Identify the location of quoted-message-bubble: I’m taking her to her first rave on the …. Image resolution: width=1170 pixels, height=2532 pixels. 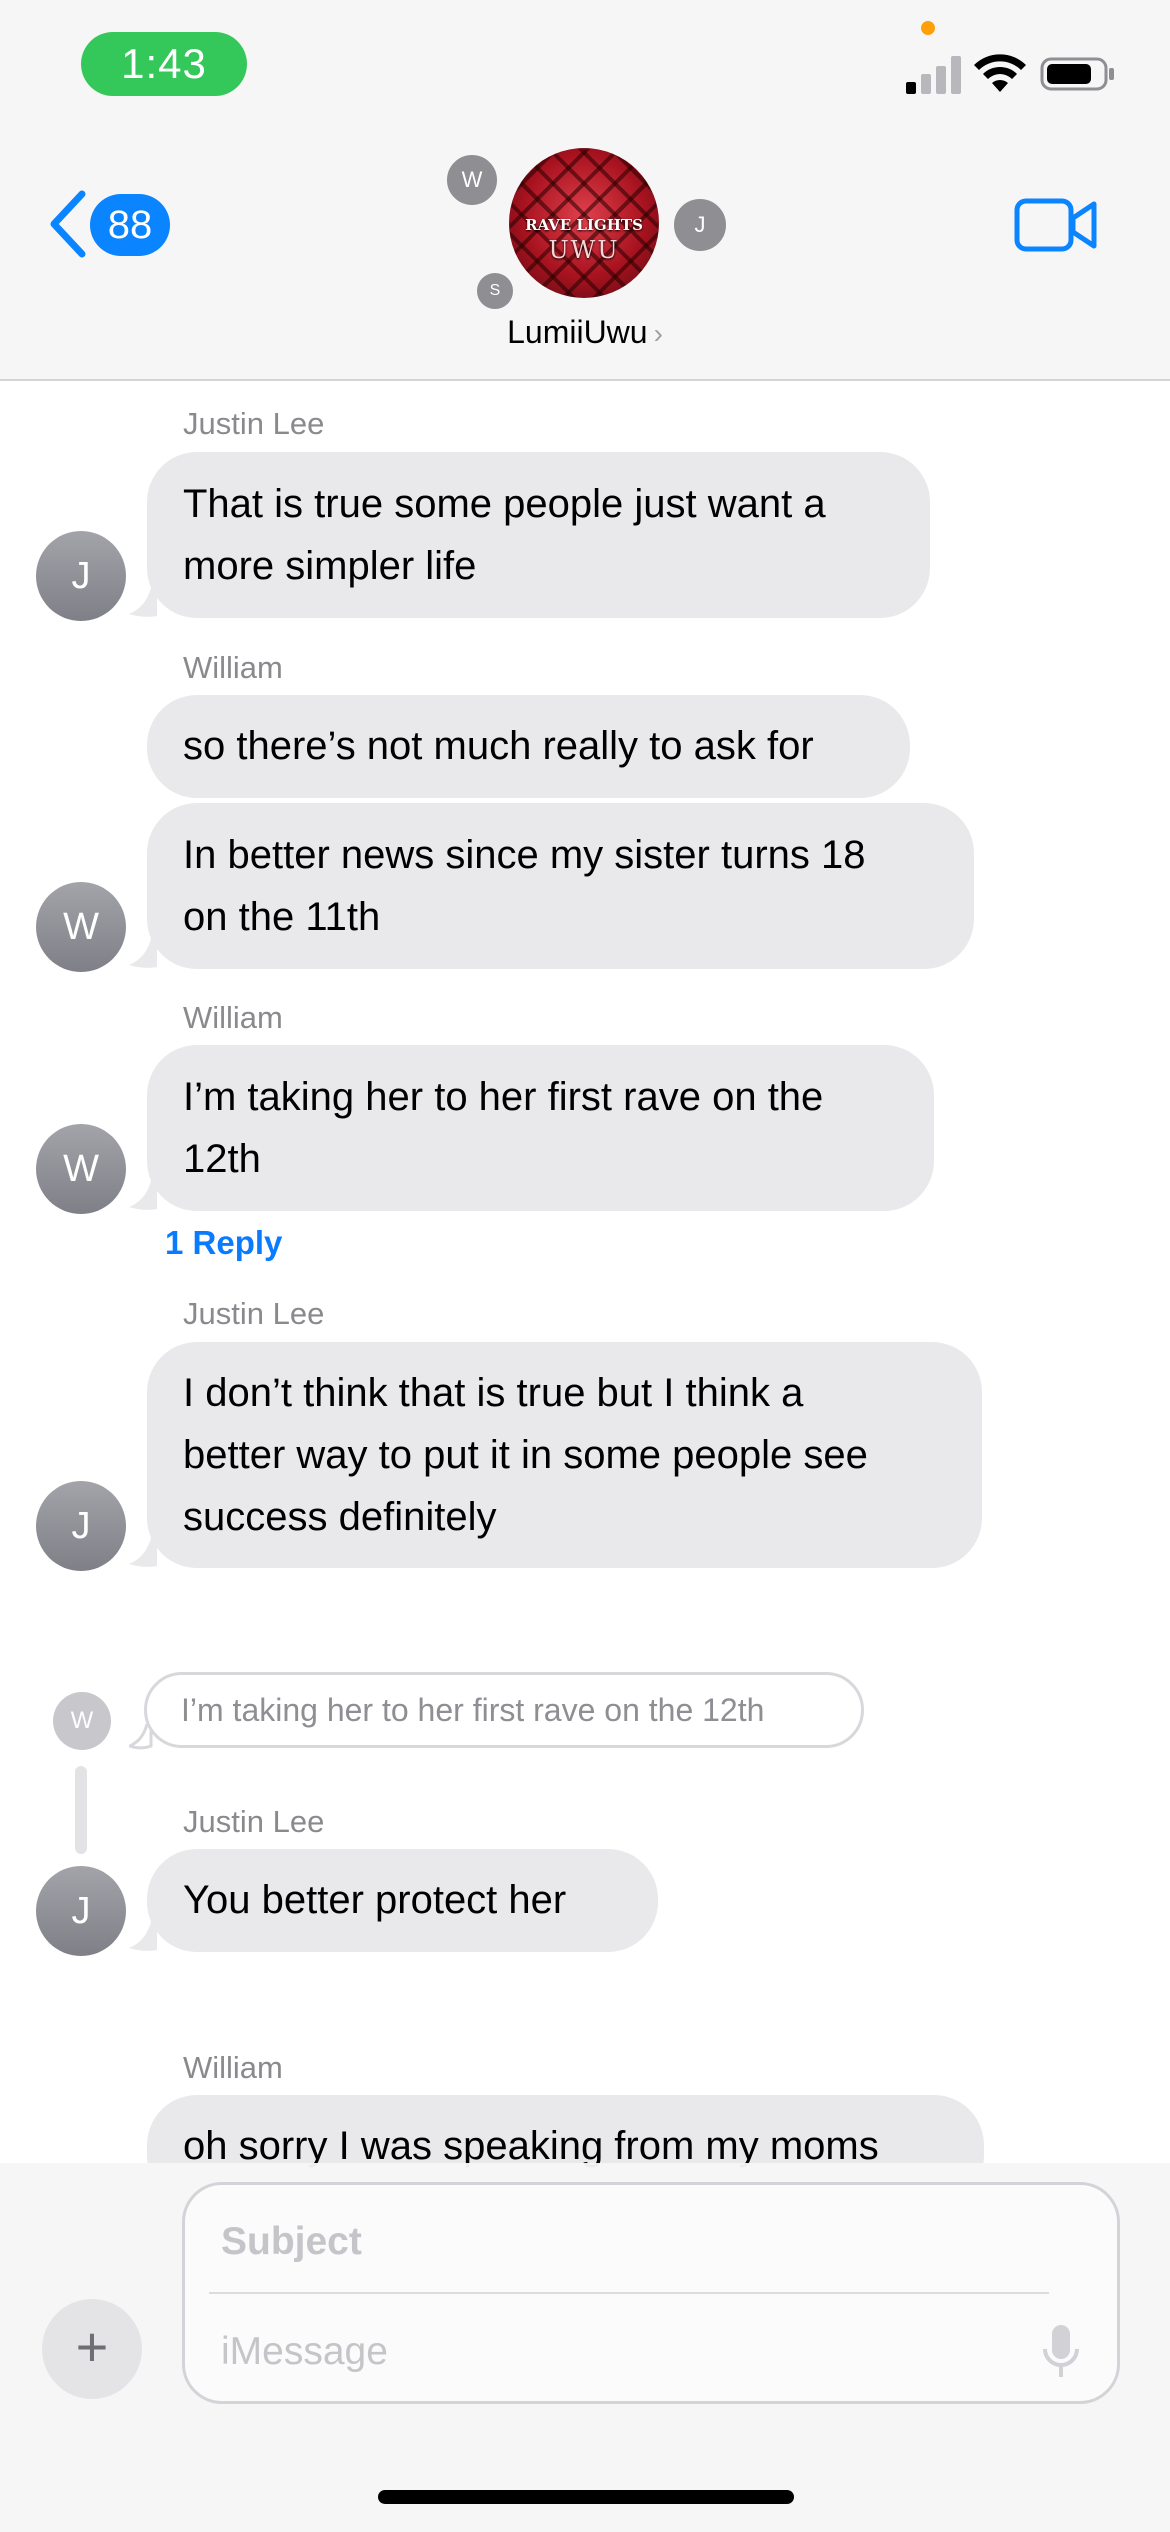
(504, 1710).